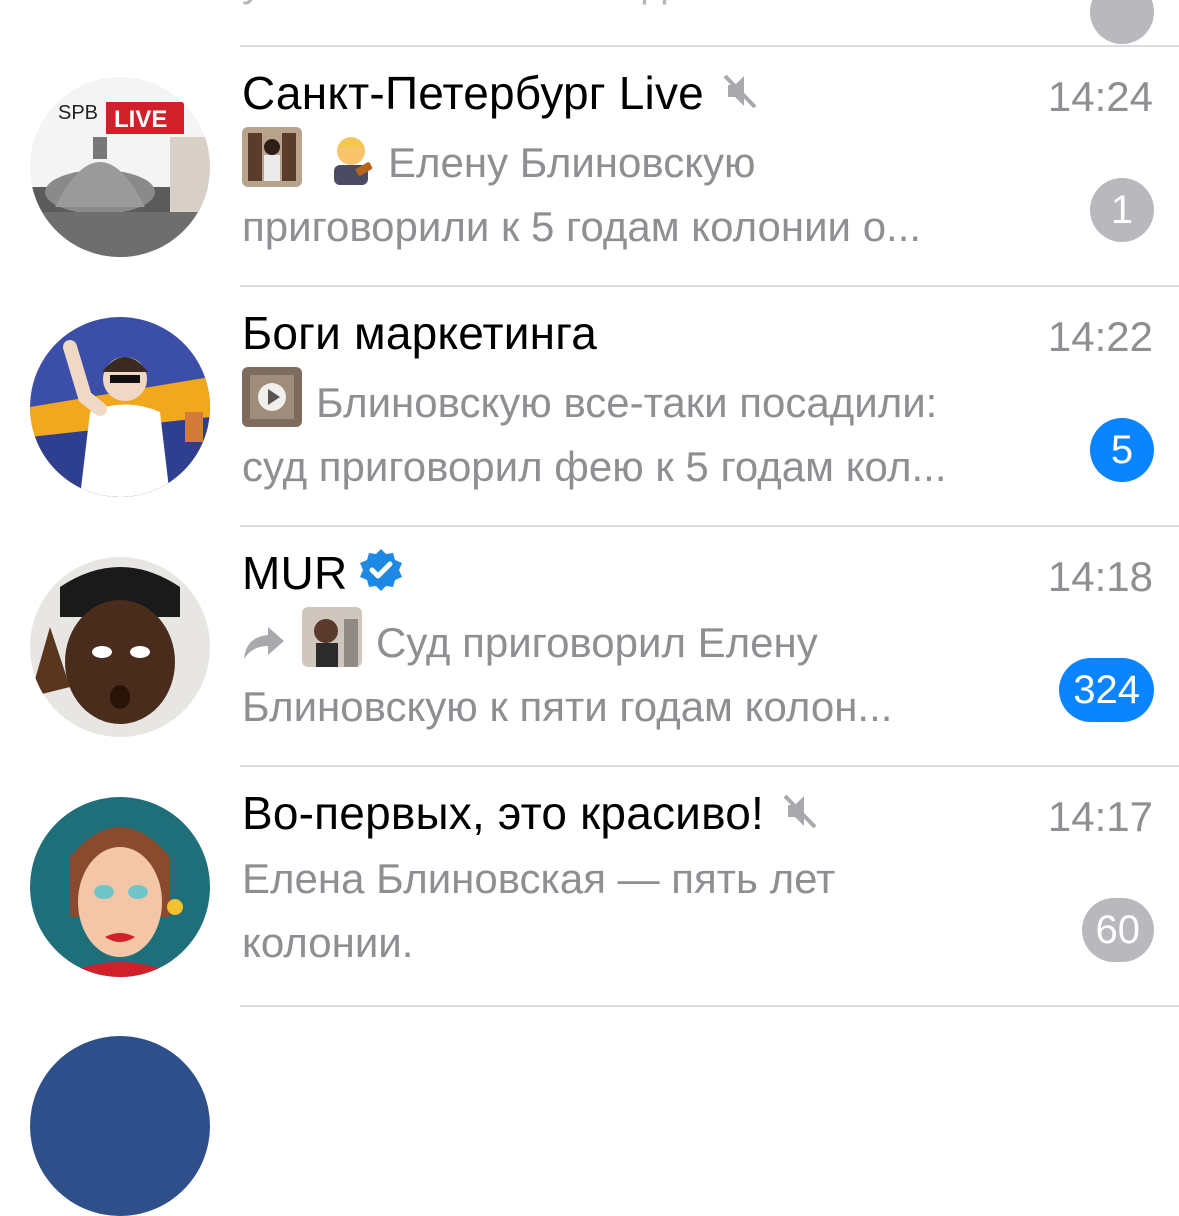  What do you see at coordinates (272, 157) in the screenshot?
I see `media-thumbnail-icon` at bounding box center [272, 157].